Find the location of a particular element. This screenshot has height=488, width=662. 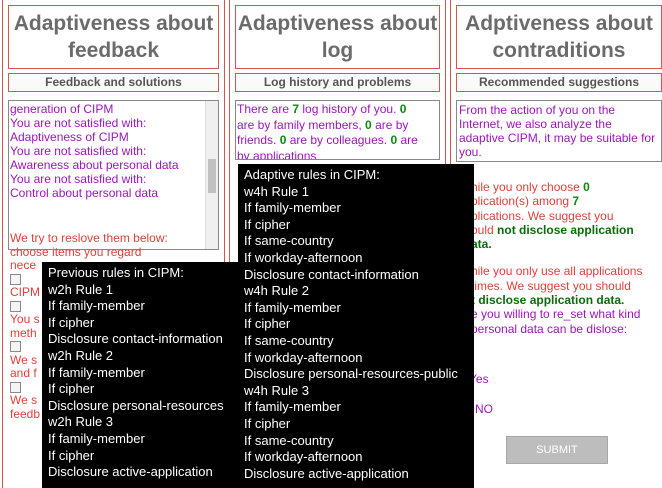

contra-suggestion: ata. is located at coordinates (481, 244).